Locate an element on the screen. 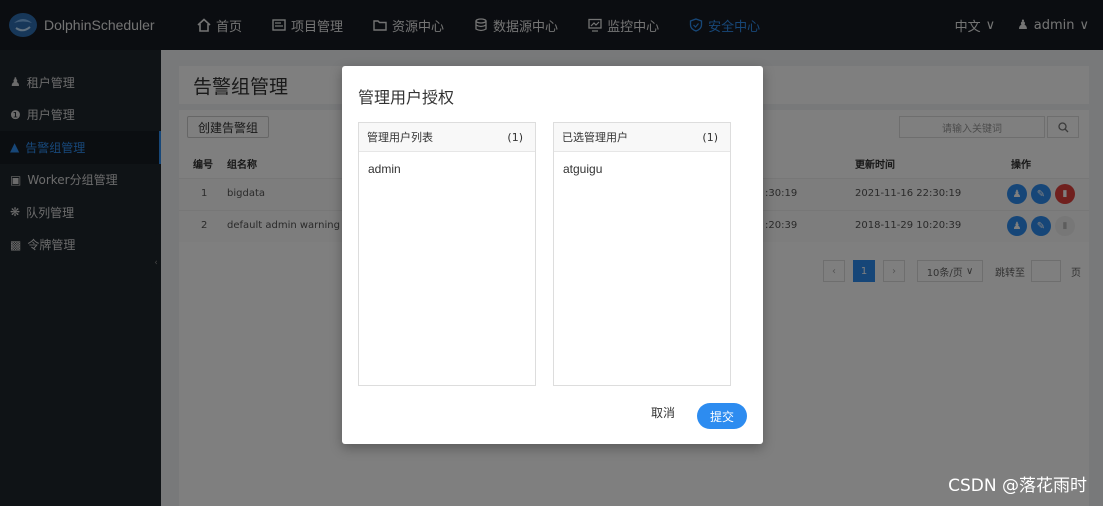  submit-button: 提交 is located at coordinates (722, 416).